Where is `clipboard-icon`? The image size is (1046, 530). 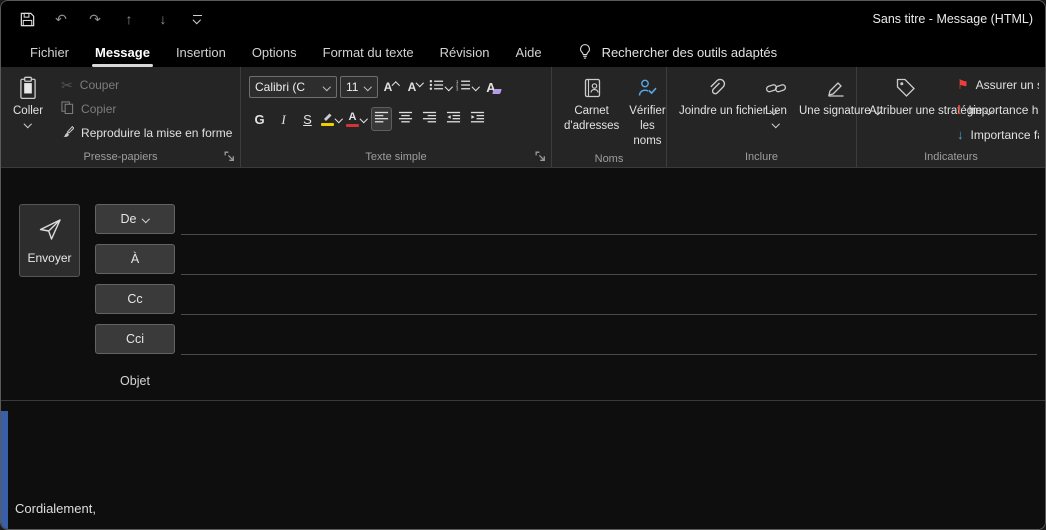
clipboard-icon is located at coordinates (28, 88).